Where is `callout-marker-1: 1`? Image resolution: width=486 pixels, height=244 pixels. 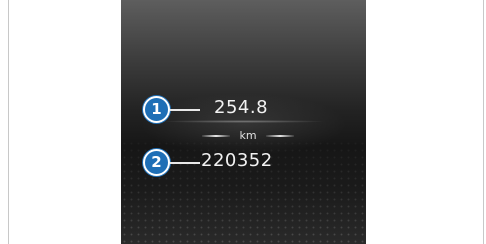 callout-marker-1: 1 is located at coordinates (156, 109).